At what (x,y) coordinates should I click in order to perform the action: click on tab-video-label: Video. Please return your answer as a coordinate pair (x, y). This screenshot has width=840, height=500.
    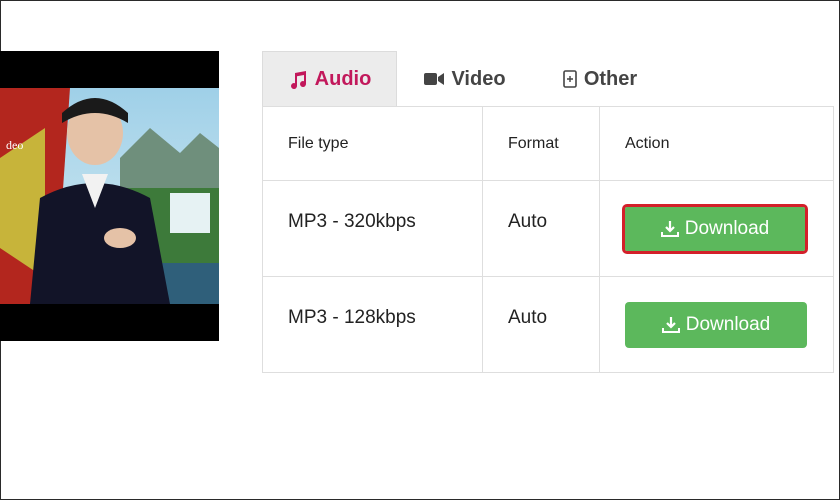
    Looking at the image, I should click on (478, 78).